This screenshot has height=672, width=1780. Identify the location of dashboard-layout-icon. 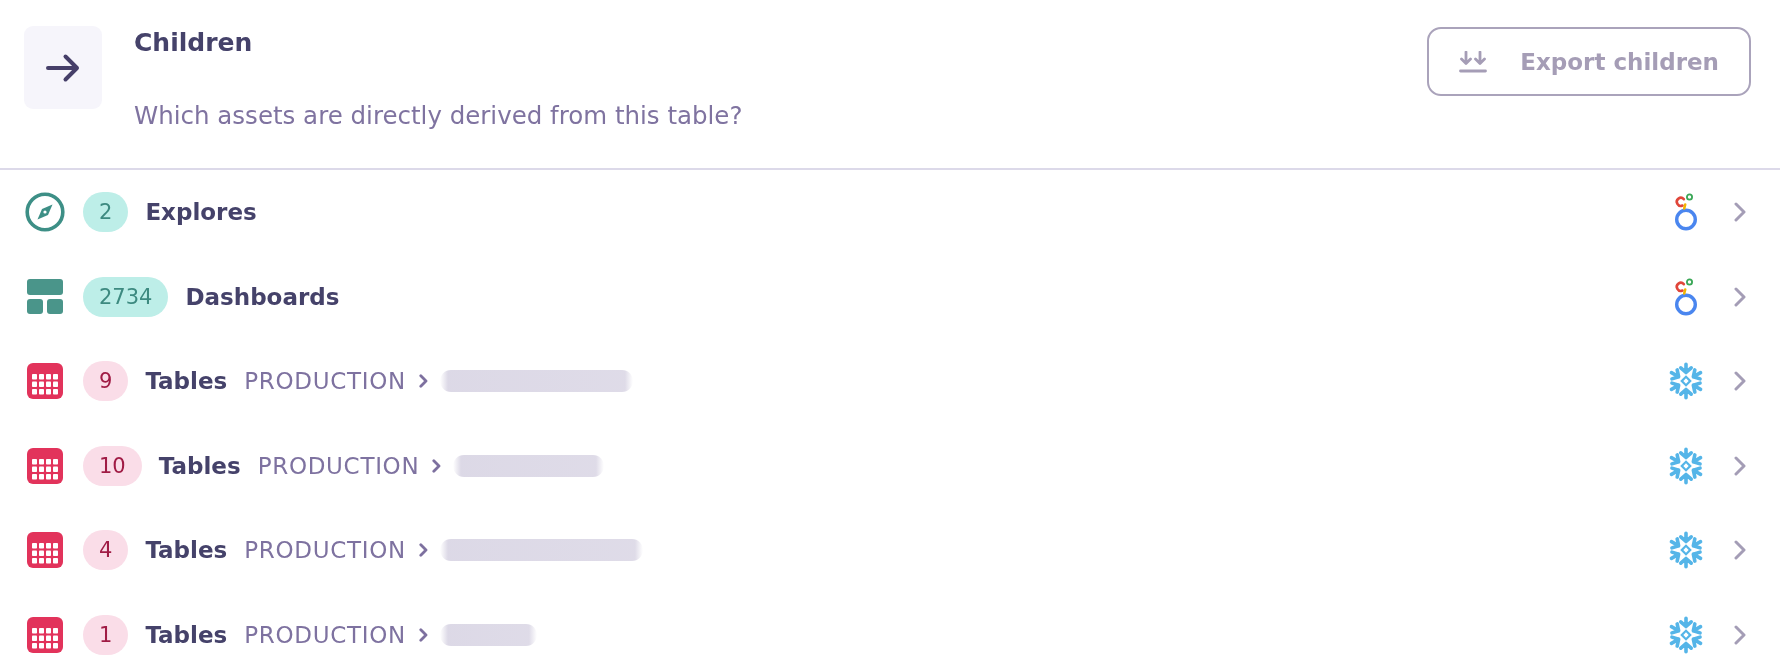
(45, 297).